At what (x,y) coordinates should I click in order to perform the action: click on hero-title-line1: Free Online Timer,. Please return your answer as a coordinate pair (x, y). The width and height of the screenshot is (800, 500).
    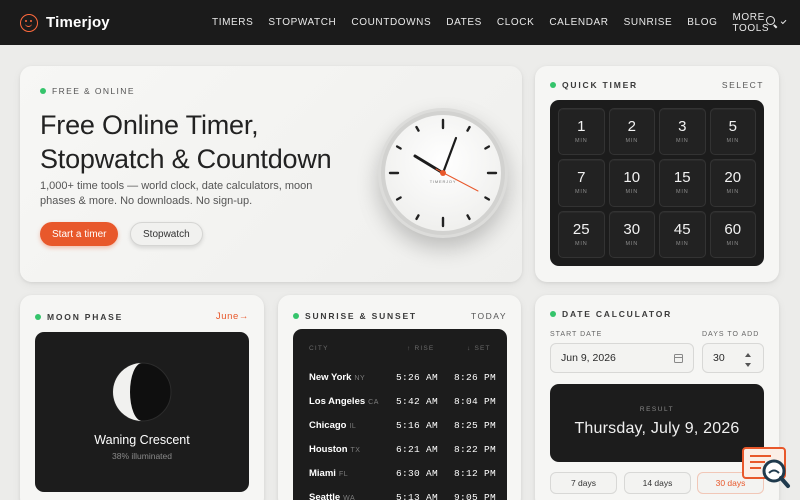
    Looking at the image, I should click on (149, 125).